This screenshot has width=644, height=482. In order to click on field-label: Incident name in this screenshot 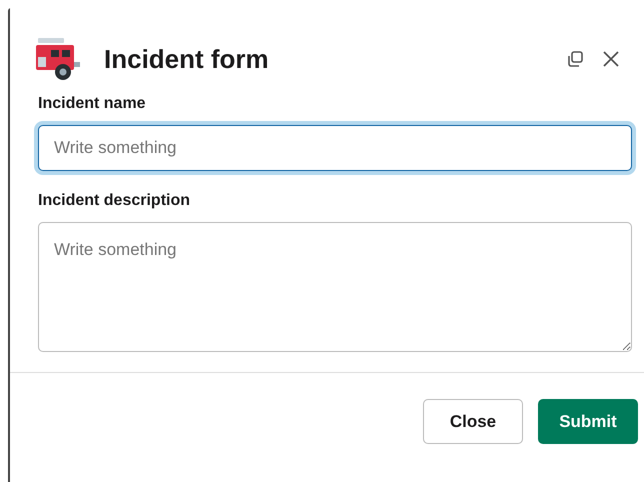, I will do `click(92, 104)`.